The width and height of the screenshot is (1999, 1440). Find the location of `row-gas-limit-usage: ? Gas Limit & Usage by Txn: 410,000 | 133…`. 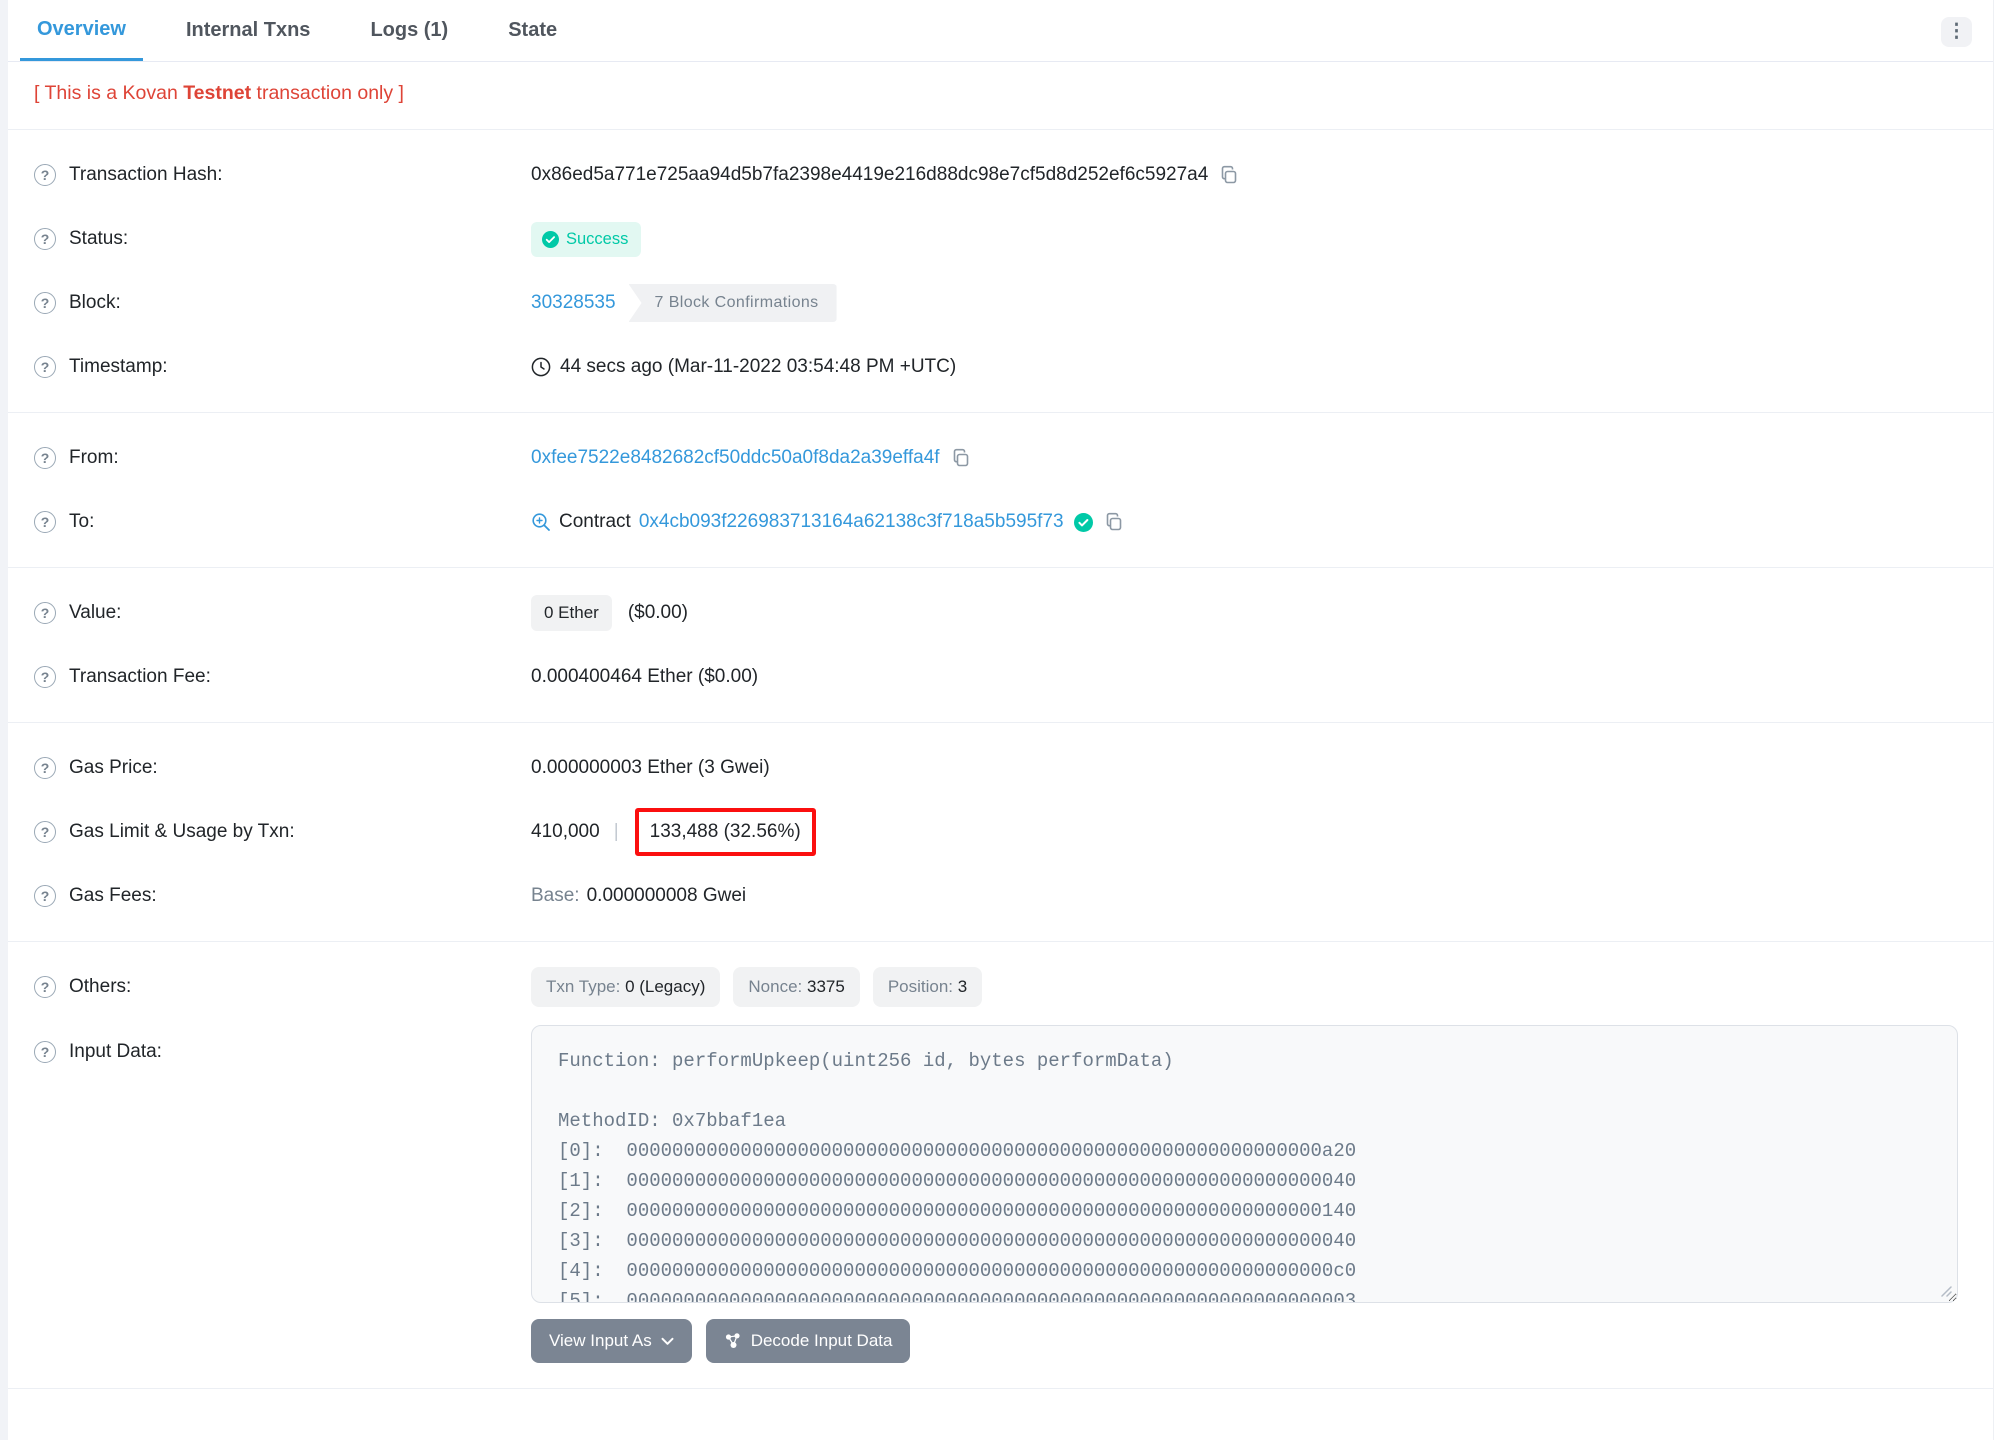

row-gas-limit-usage: ? Gas Limit & Usage by Txn: 410,000 | 133… is located at coordinates (990, 832).